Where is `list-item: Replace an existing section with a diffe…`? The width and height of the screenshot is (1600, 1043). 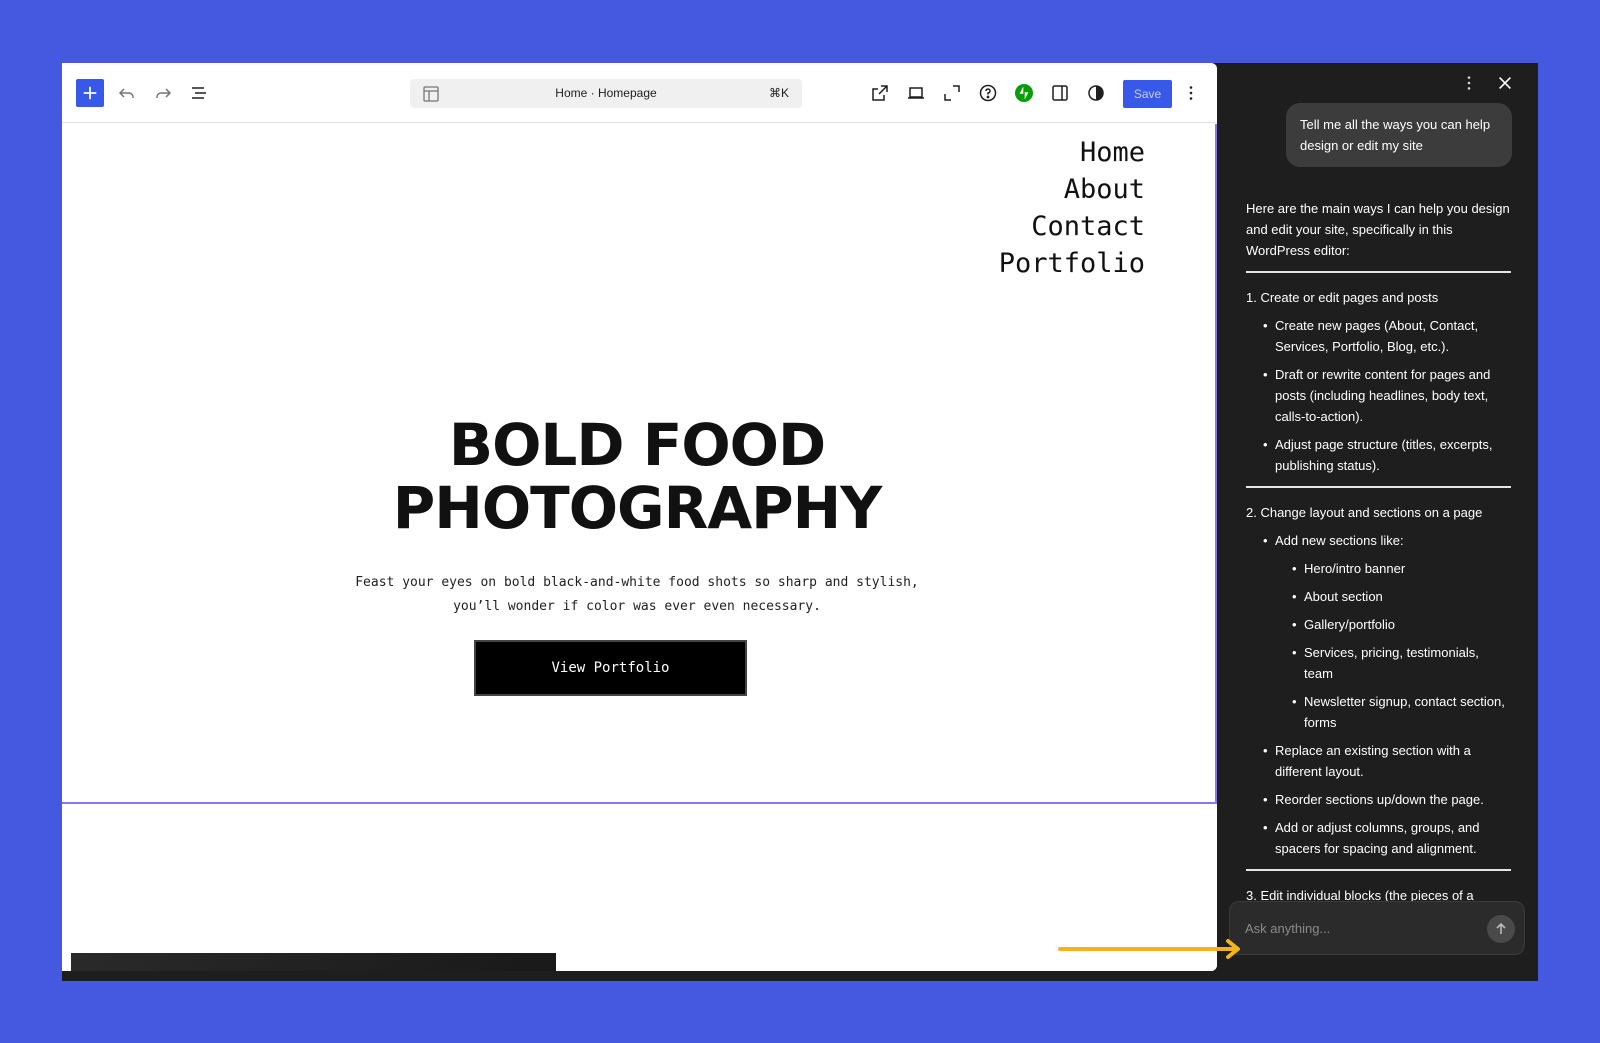 list-item: Replace an existing section with a diffe… is located at coordinates (1378, 761).